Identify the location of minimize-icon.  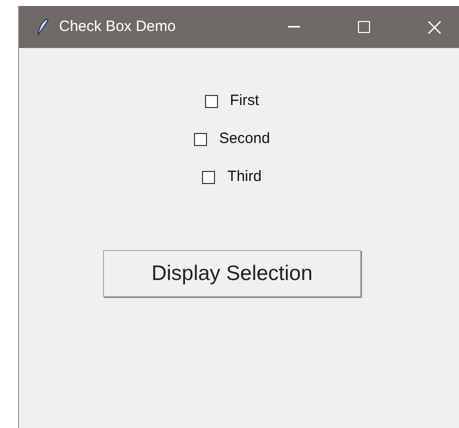
(294, 27).